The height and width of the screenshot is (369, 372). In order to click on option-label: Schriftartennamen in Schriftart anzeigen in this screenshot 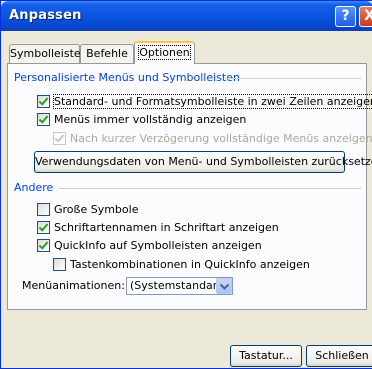, I will do `click(166, 227)`.